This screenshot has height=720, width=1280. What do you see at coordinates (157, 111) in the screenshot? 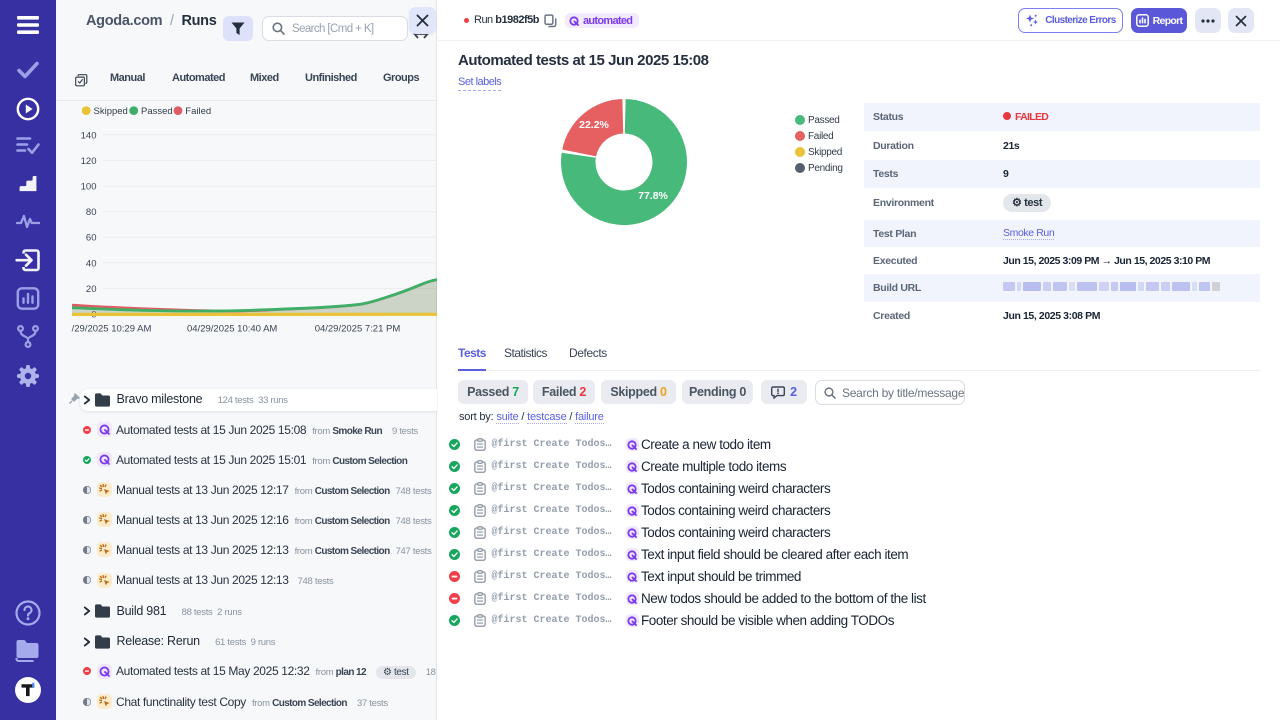
I see `svg-text: Passed` at bounding box center [157, 111].